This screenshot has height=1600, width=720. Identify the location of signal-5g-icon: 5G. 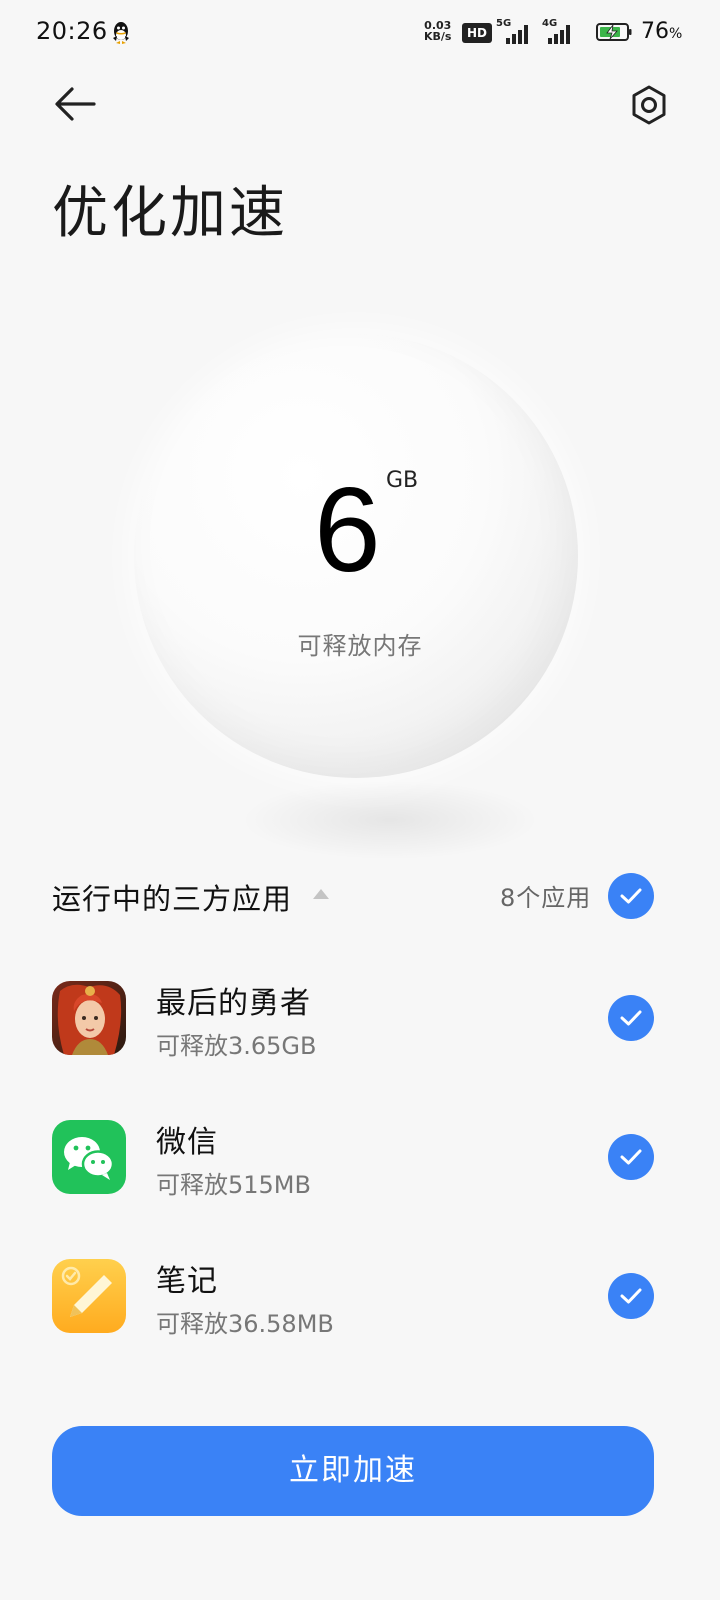
(515, 32).